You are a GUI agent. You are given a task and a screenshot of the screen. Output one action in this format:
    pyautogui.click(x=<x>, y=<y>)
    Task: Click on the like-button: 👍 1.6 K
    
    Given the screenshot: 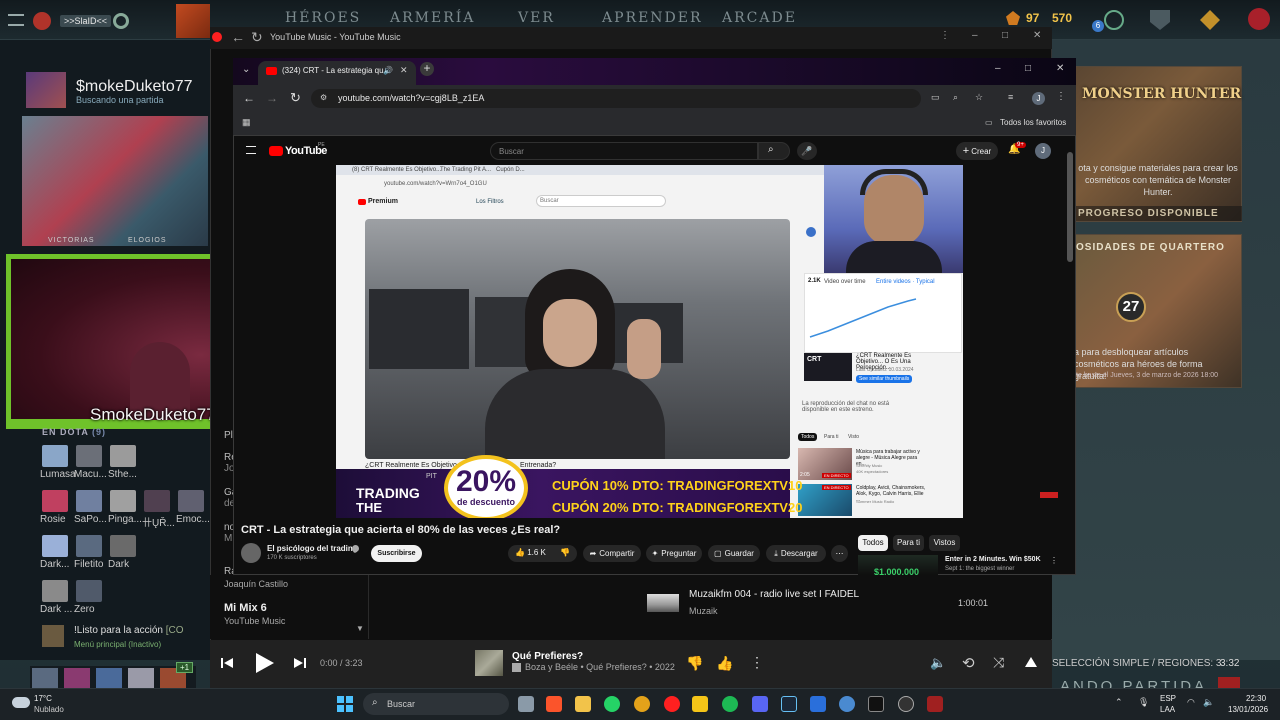 What is the action you would take?
    pyautogui.click(x=530, y=552)
    